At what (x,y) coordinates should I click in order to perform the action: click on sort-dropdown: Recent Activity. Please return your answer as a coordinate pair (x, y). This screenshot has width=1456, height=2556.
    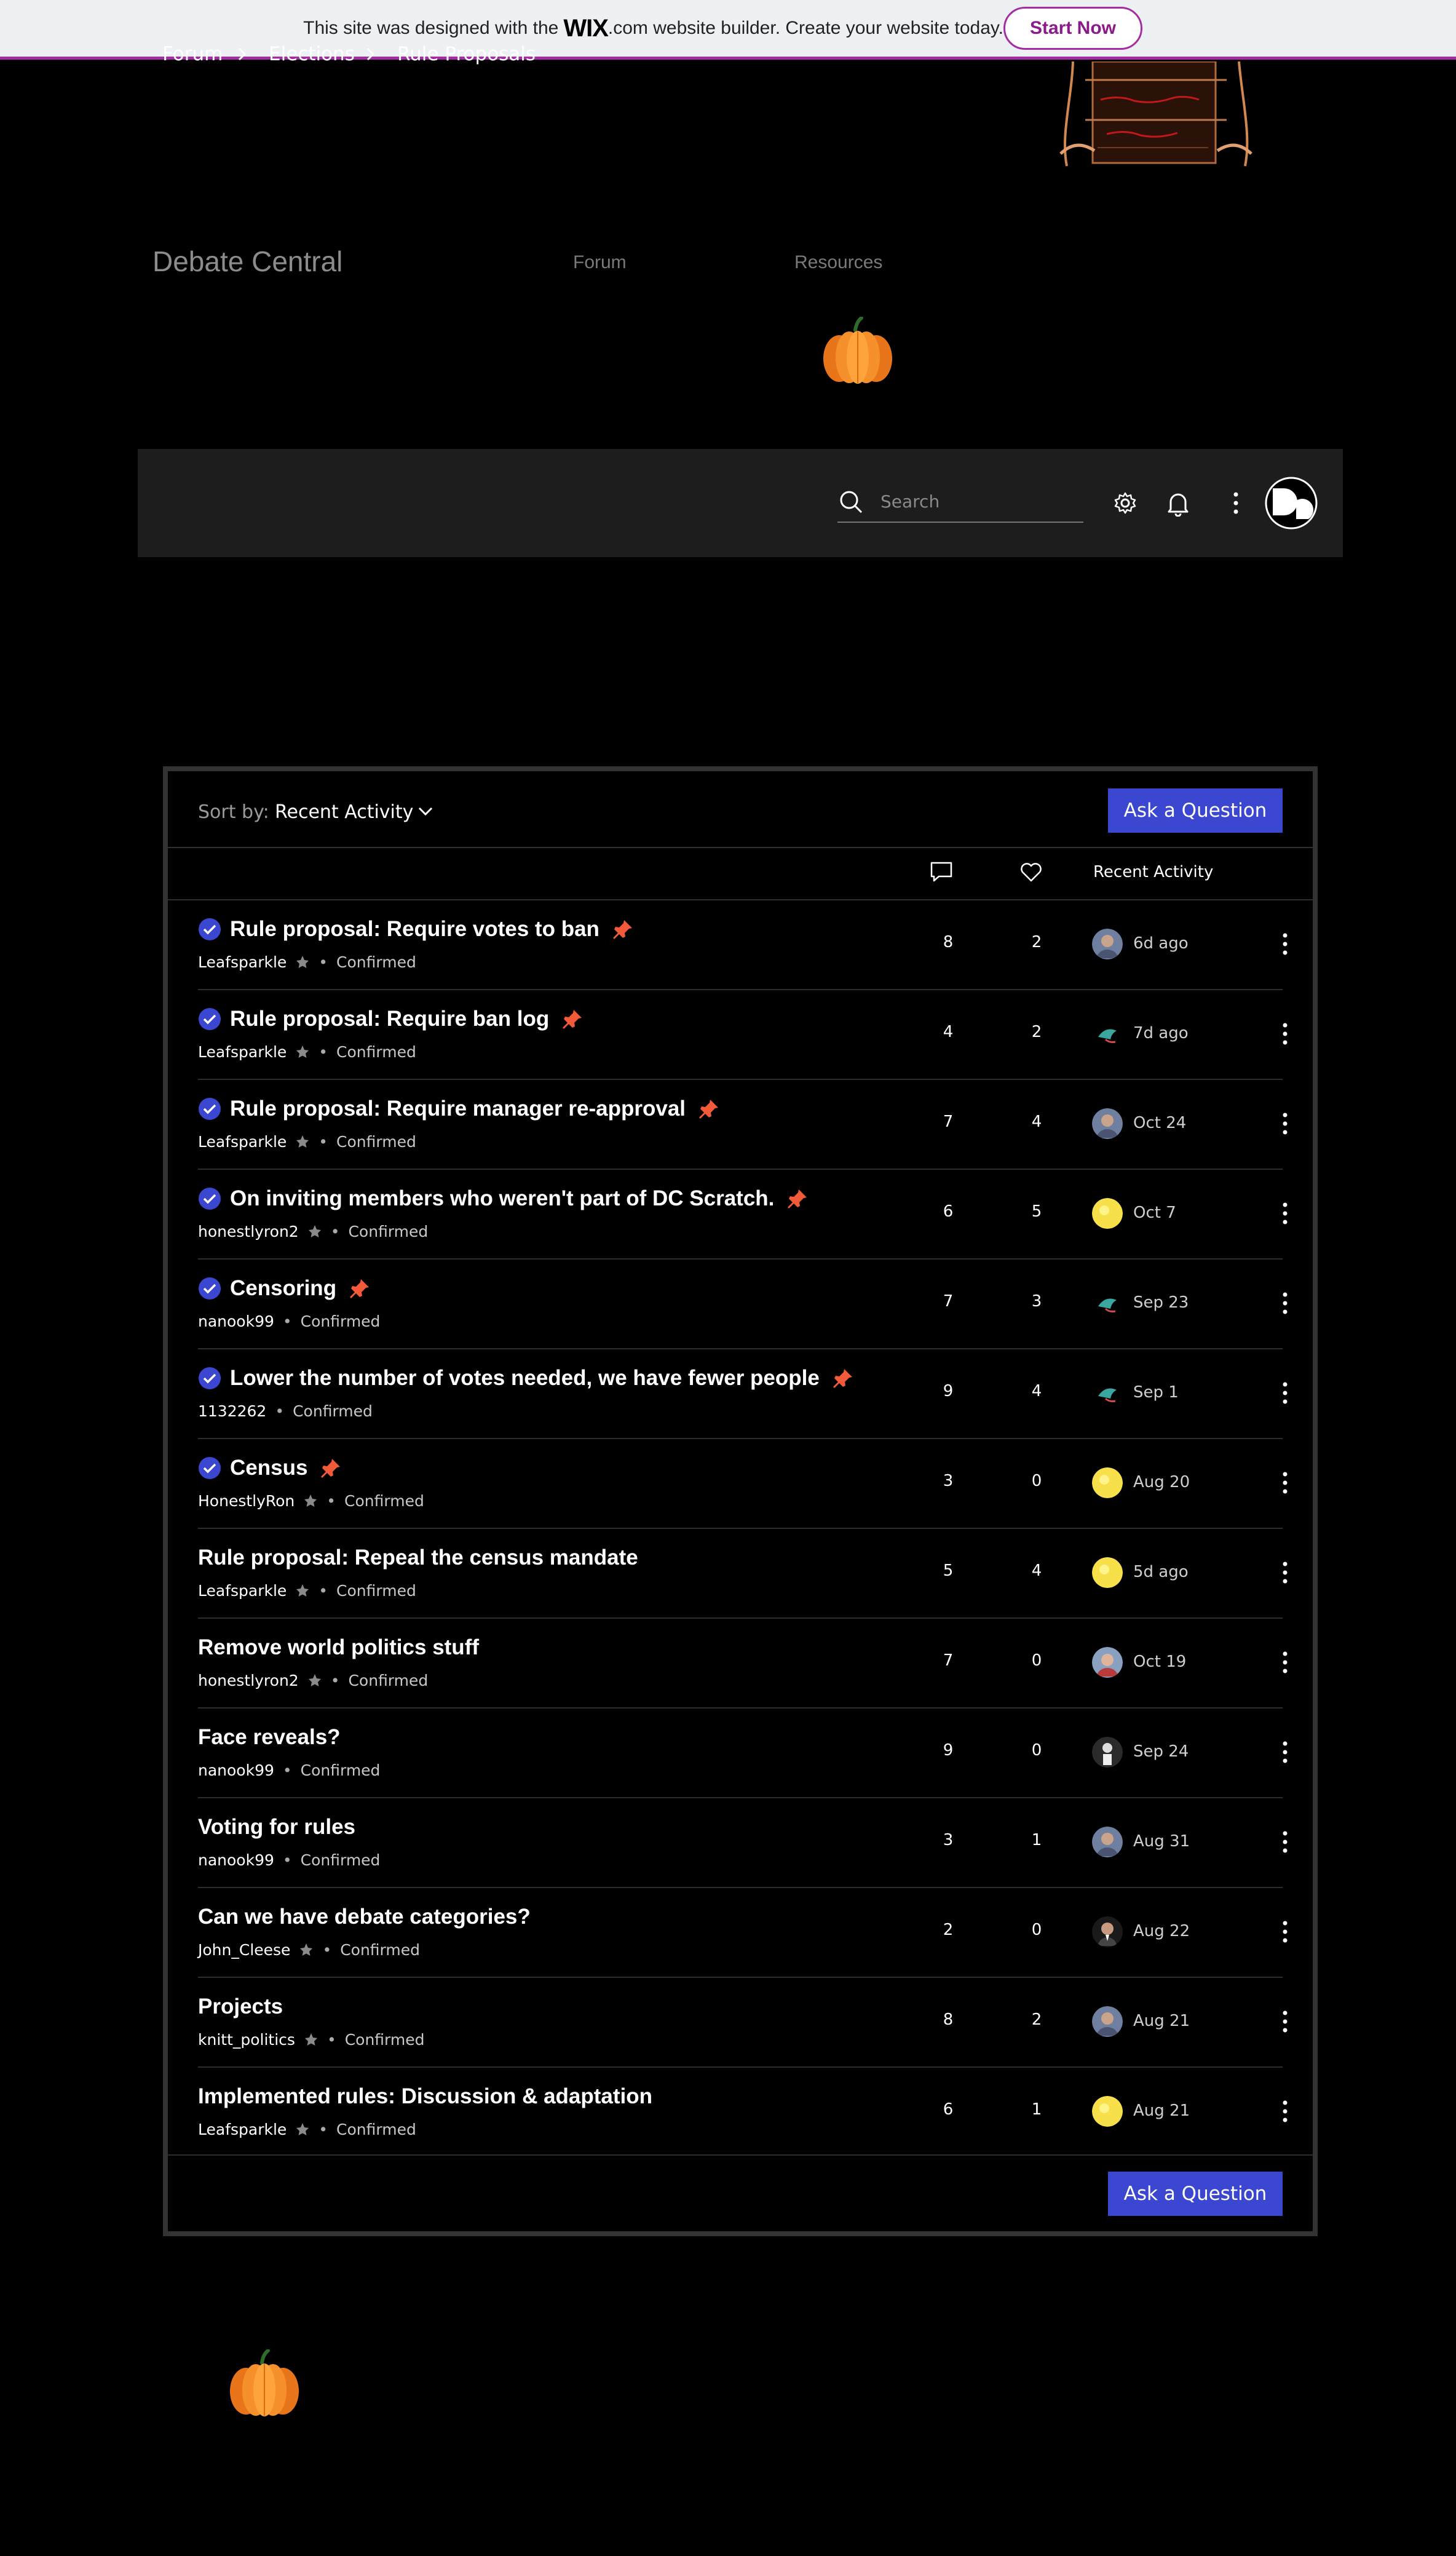
    Looking at the image, I should click on (344, 812).